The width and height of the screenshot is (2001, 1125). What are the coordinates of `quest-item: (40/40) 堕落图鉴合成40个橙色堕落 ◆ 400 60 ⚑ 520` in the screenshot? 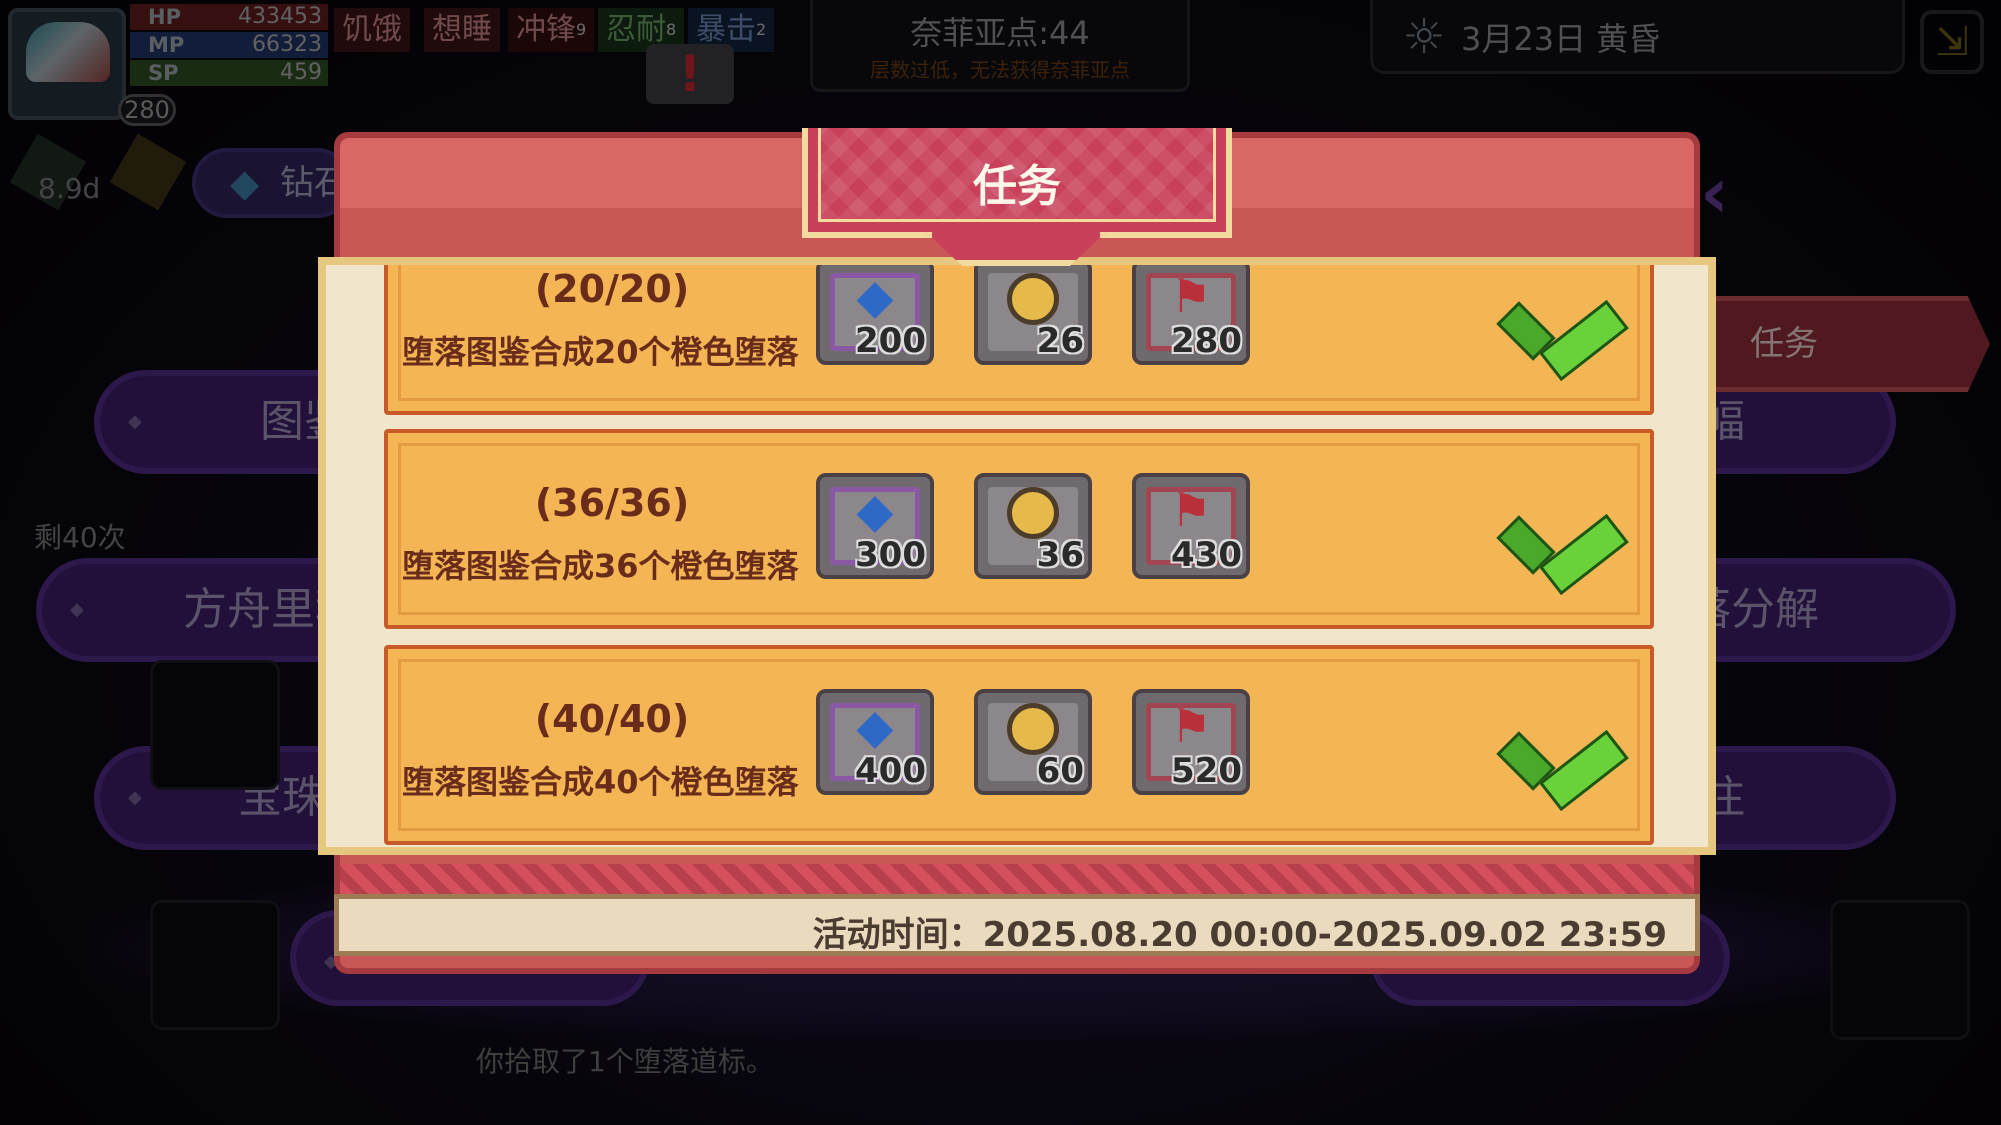 It's located at (1019, 745).